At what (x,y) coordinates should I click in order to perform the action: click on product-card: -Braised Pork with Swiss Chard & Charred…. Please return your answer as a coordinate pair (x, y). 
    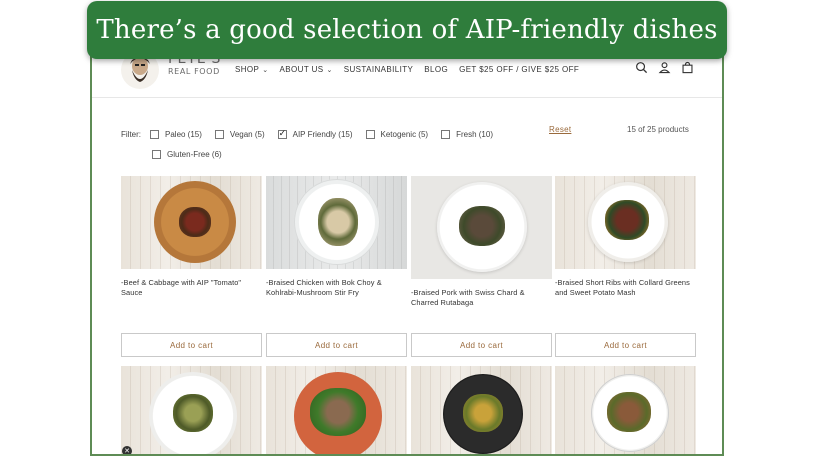
    Looking at the image, I should click on (481, 266).